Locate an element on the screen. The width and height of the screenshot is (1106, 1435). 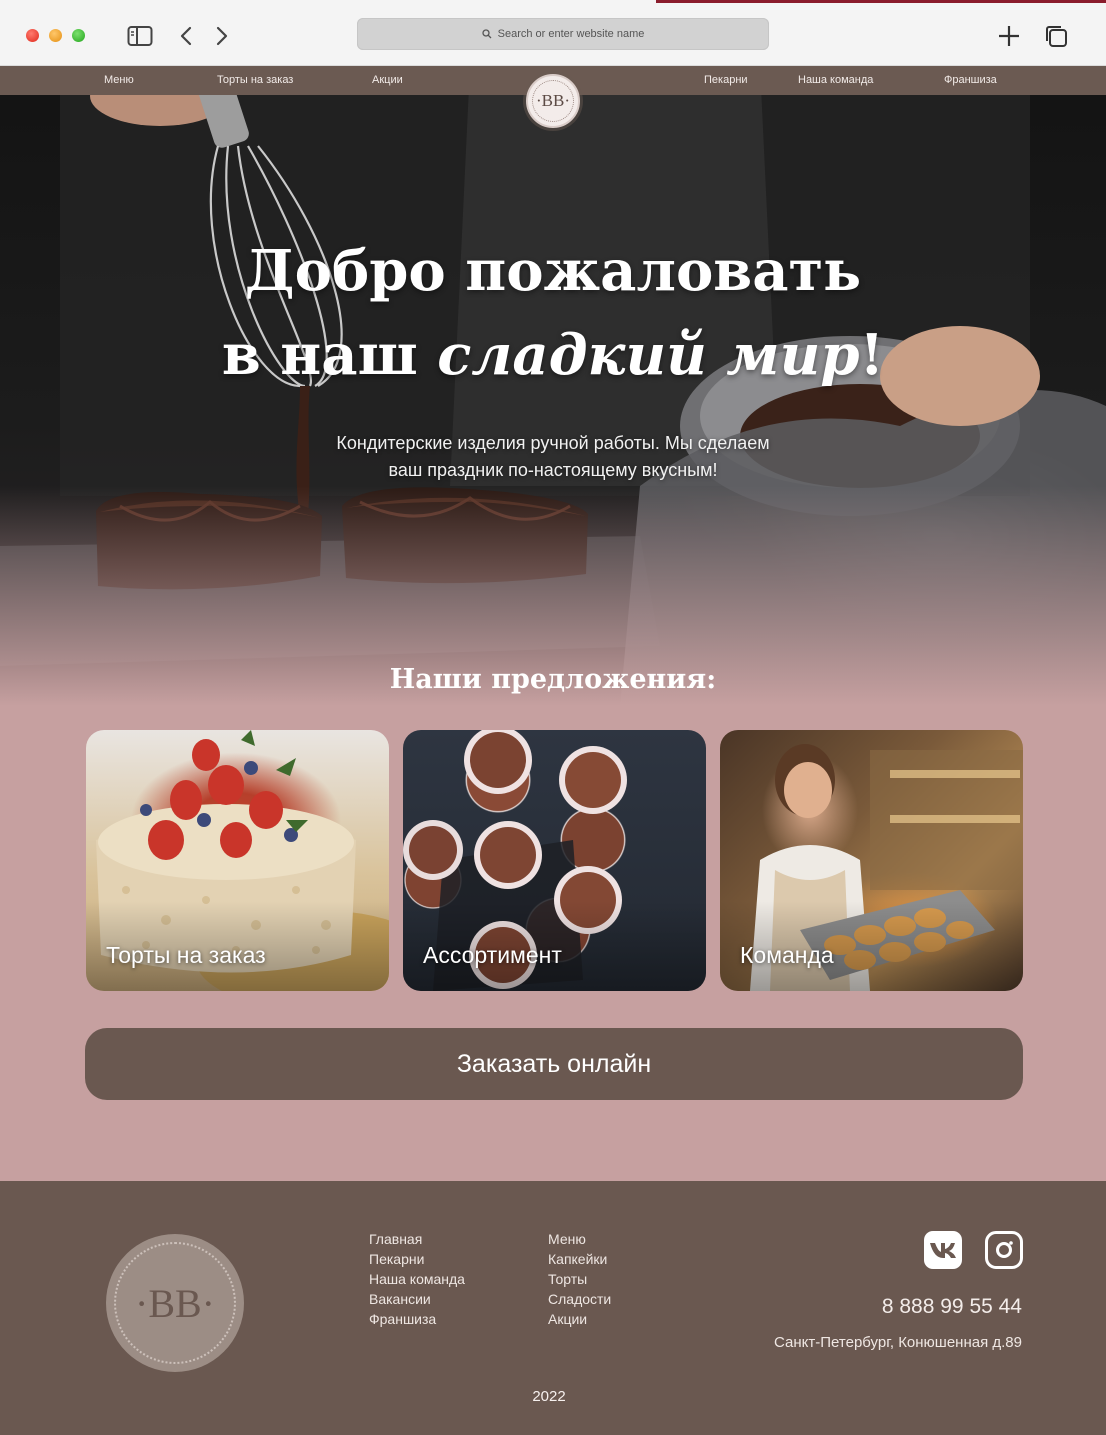
footer-link-sweets: Сладости is located at coordinates (579, 1299).